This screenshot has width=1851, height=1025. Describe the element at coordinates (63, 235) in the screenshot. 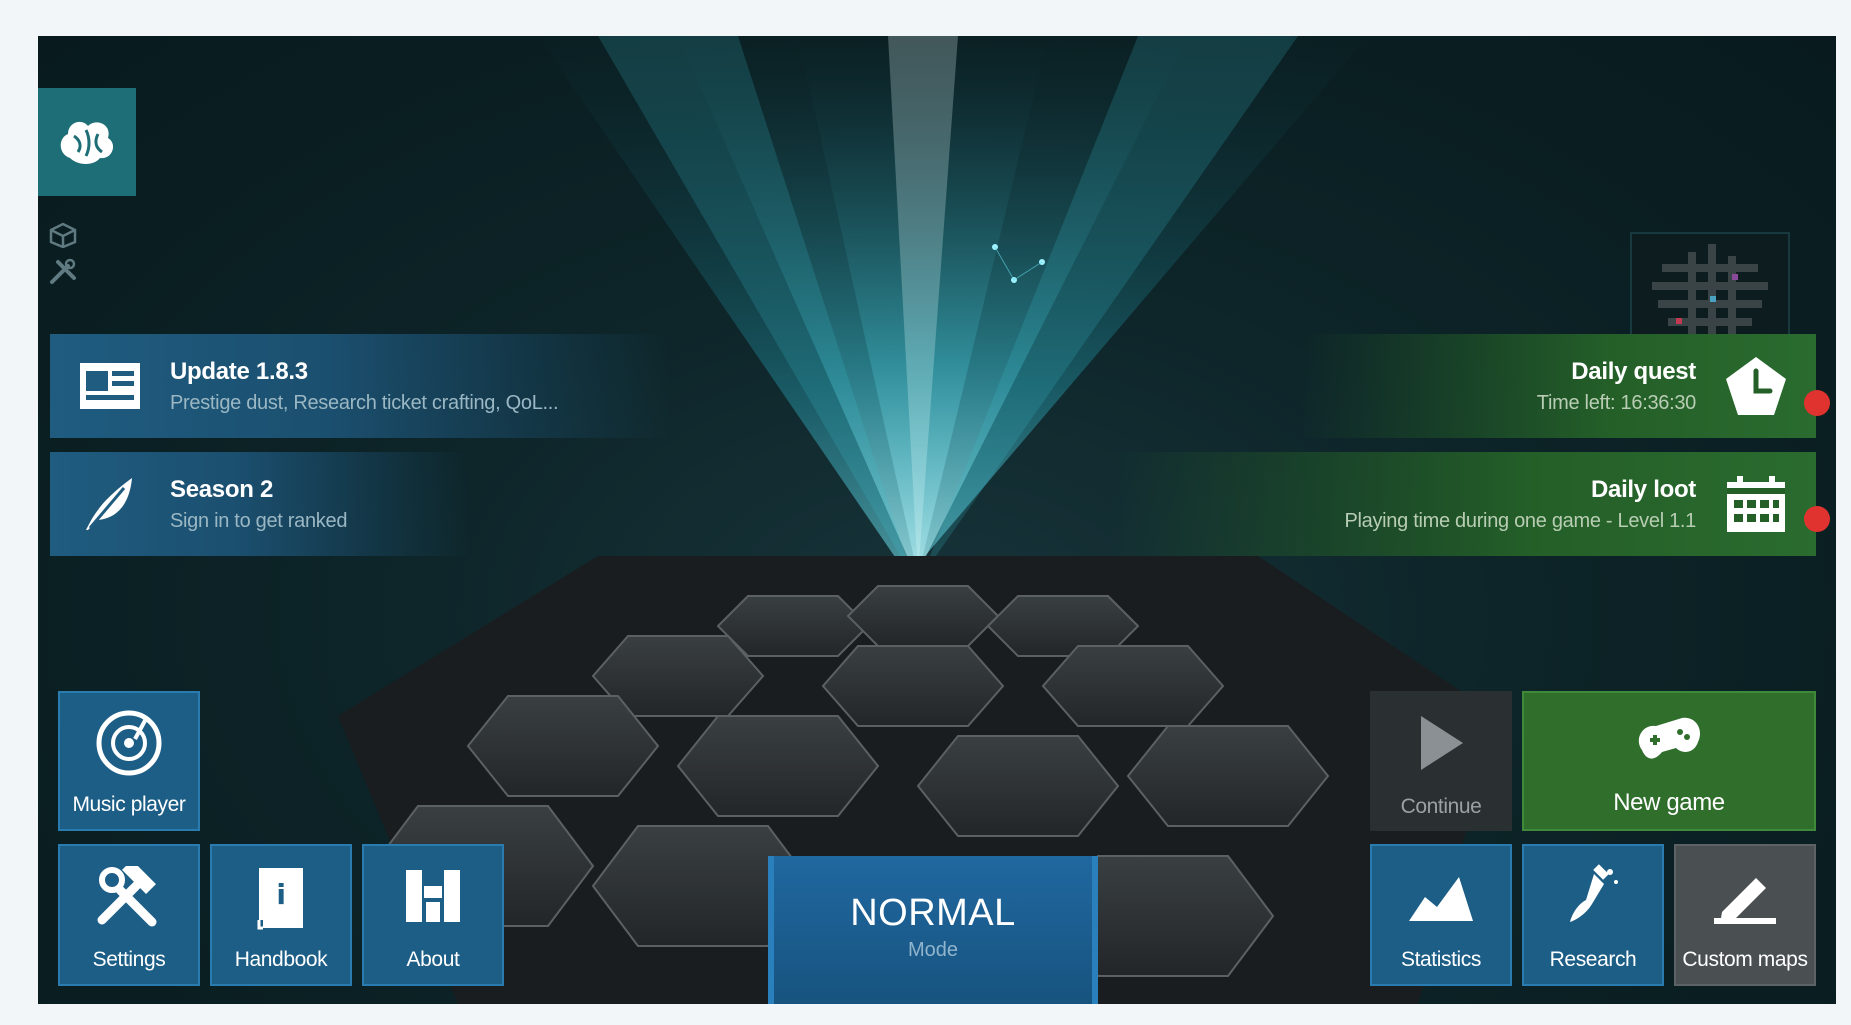

I see `inventory-icon` at that location.